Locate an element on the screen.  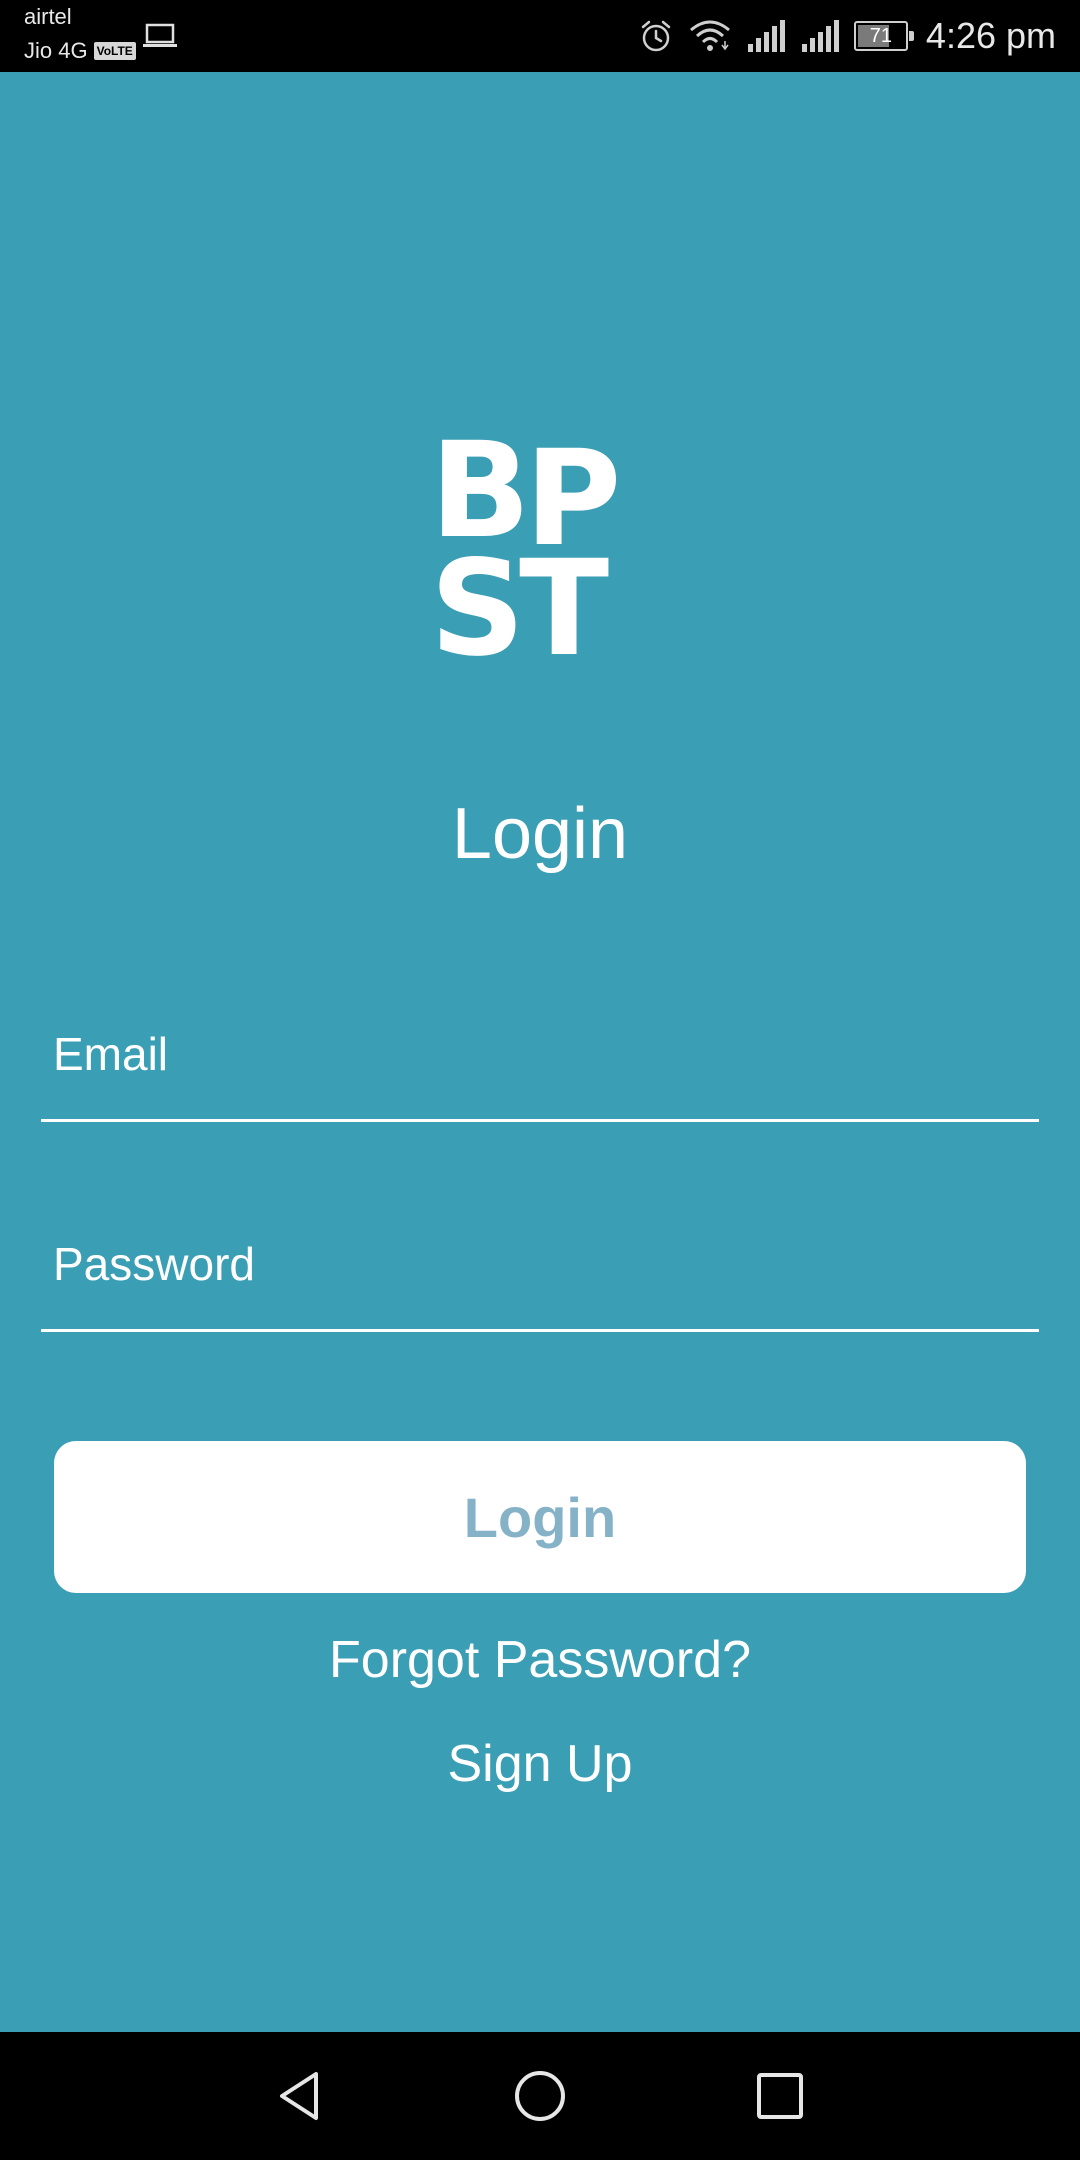
navigation-bar is located at coordinates (540, 2096).